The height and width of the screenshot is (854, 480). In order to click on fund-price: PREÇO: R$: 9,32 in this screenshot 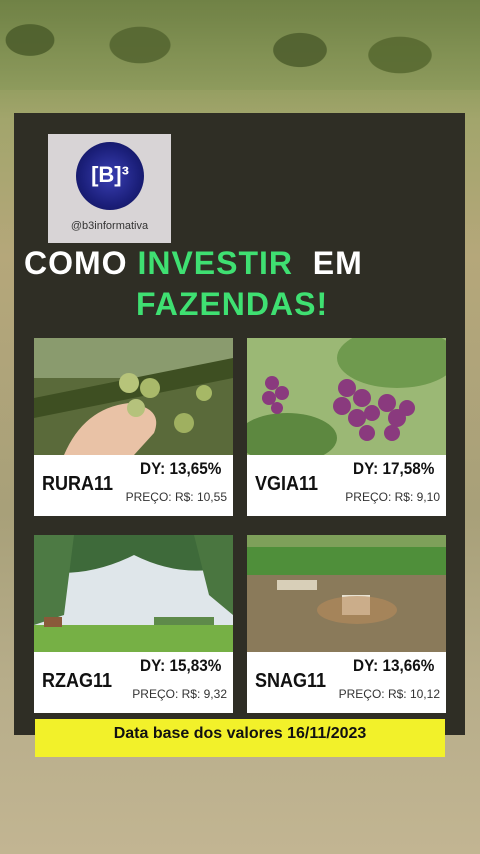, I will do `click(179, 694)`.